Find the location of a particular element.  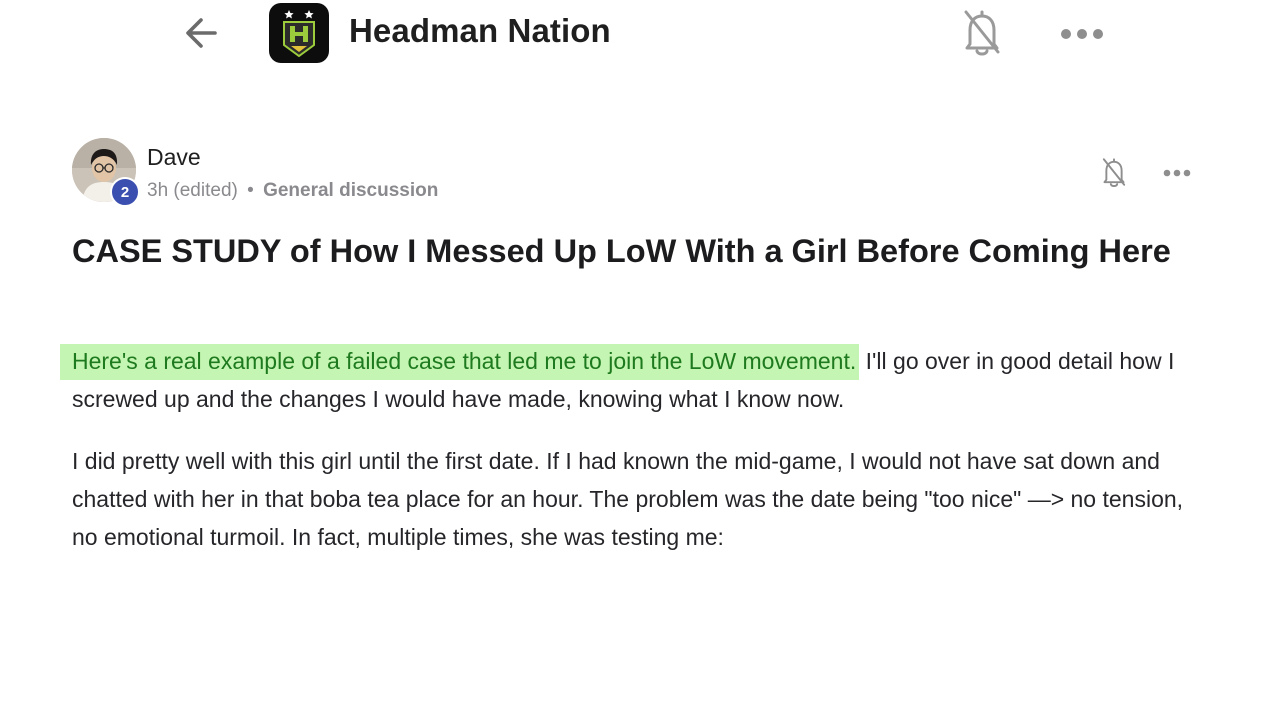

post-more-button is located at coordinates (1177, 173).